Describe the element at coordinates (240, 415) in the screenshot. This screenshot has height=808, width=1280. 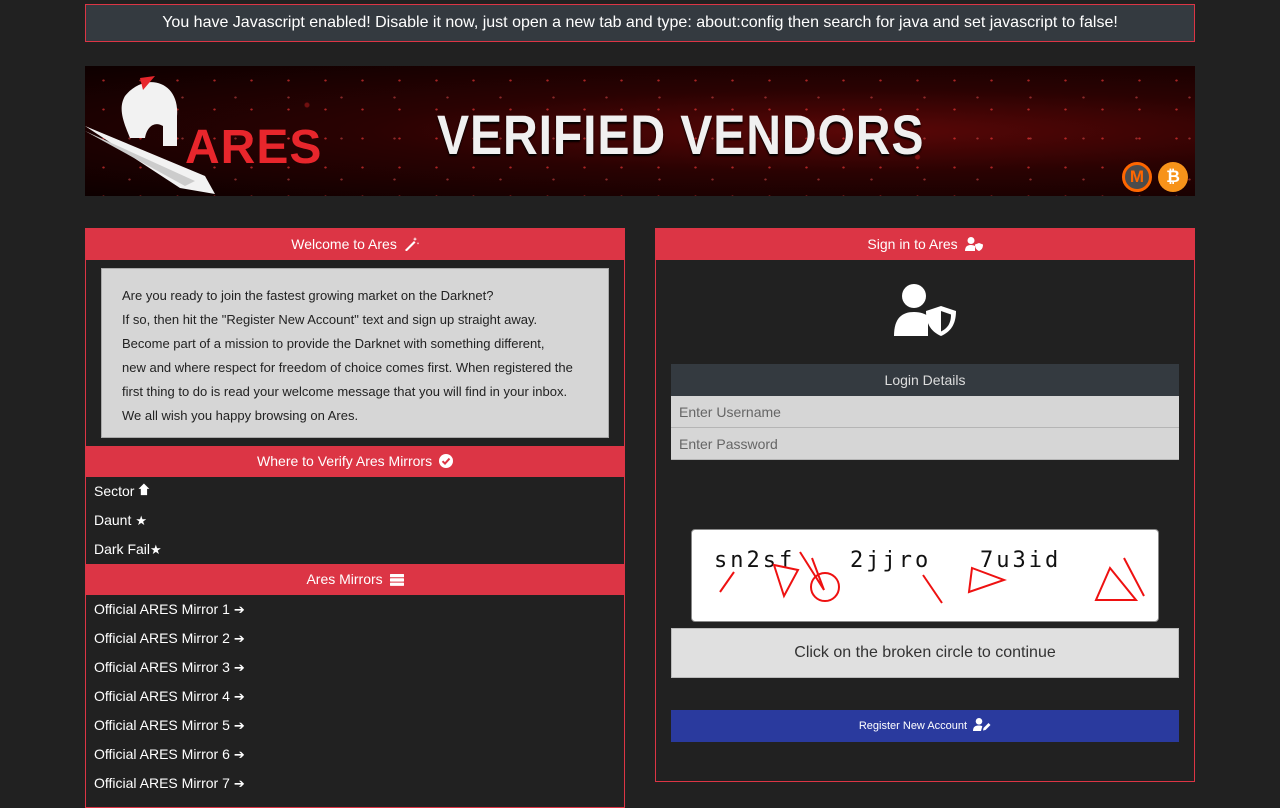
I see `welcome-line: We all wish you happy browsing on Ares.` at that location.